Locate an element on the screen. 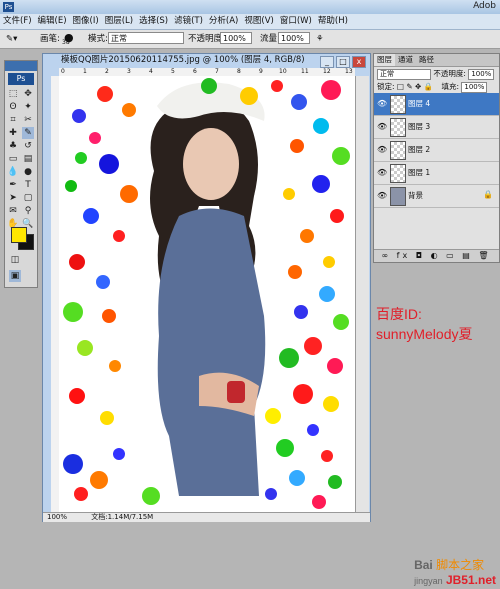 This screenshot has height=589, width=500. bracelet-shape is located at coordinates (236, 392).